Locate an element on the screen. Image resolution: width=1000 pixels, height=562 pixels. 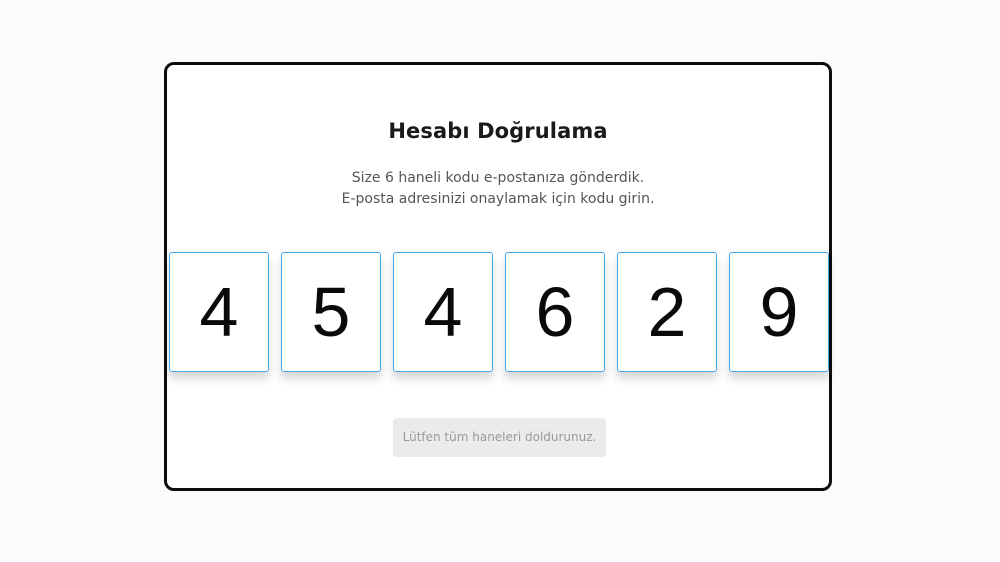
verify-submit-button: Lütfen tüm haneleri doldurunuz. is located at coordinates (499, 437).